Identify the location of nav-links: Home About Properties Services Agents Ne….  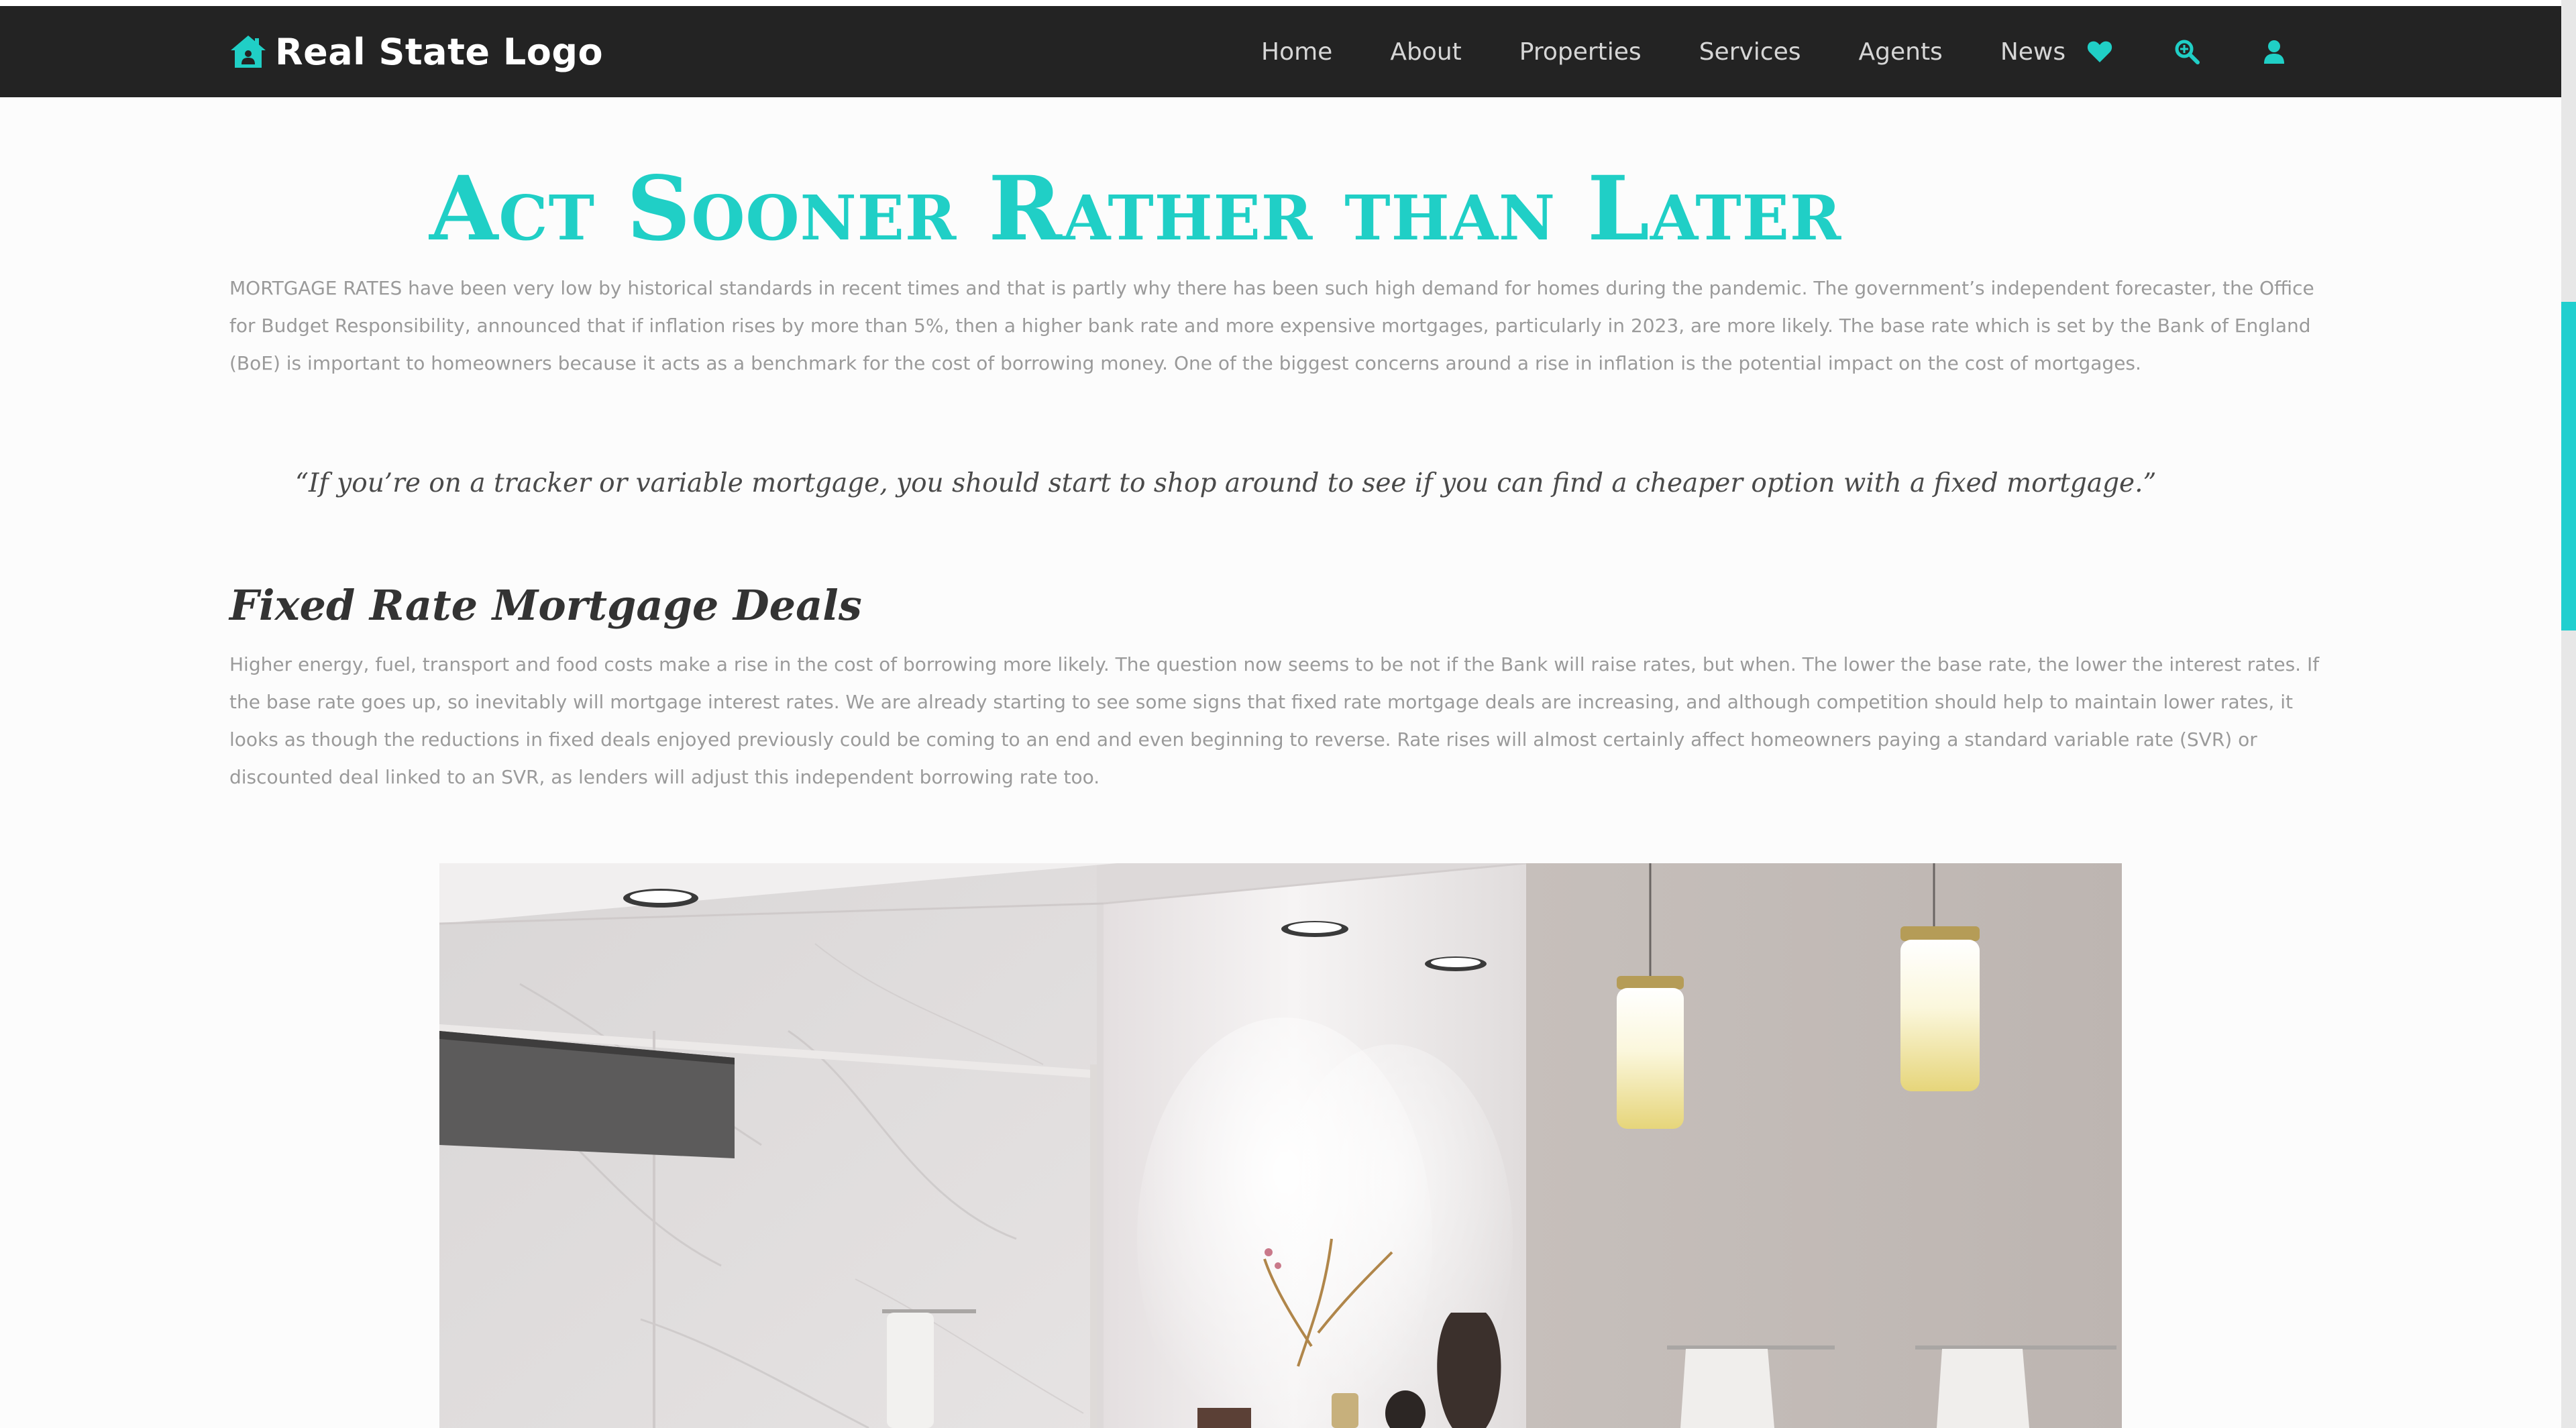
(1692, 51).